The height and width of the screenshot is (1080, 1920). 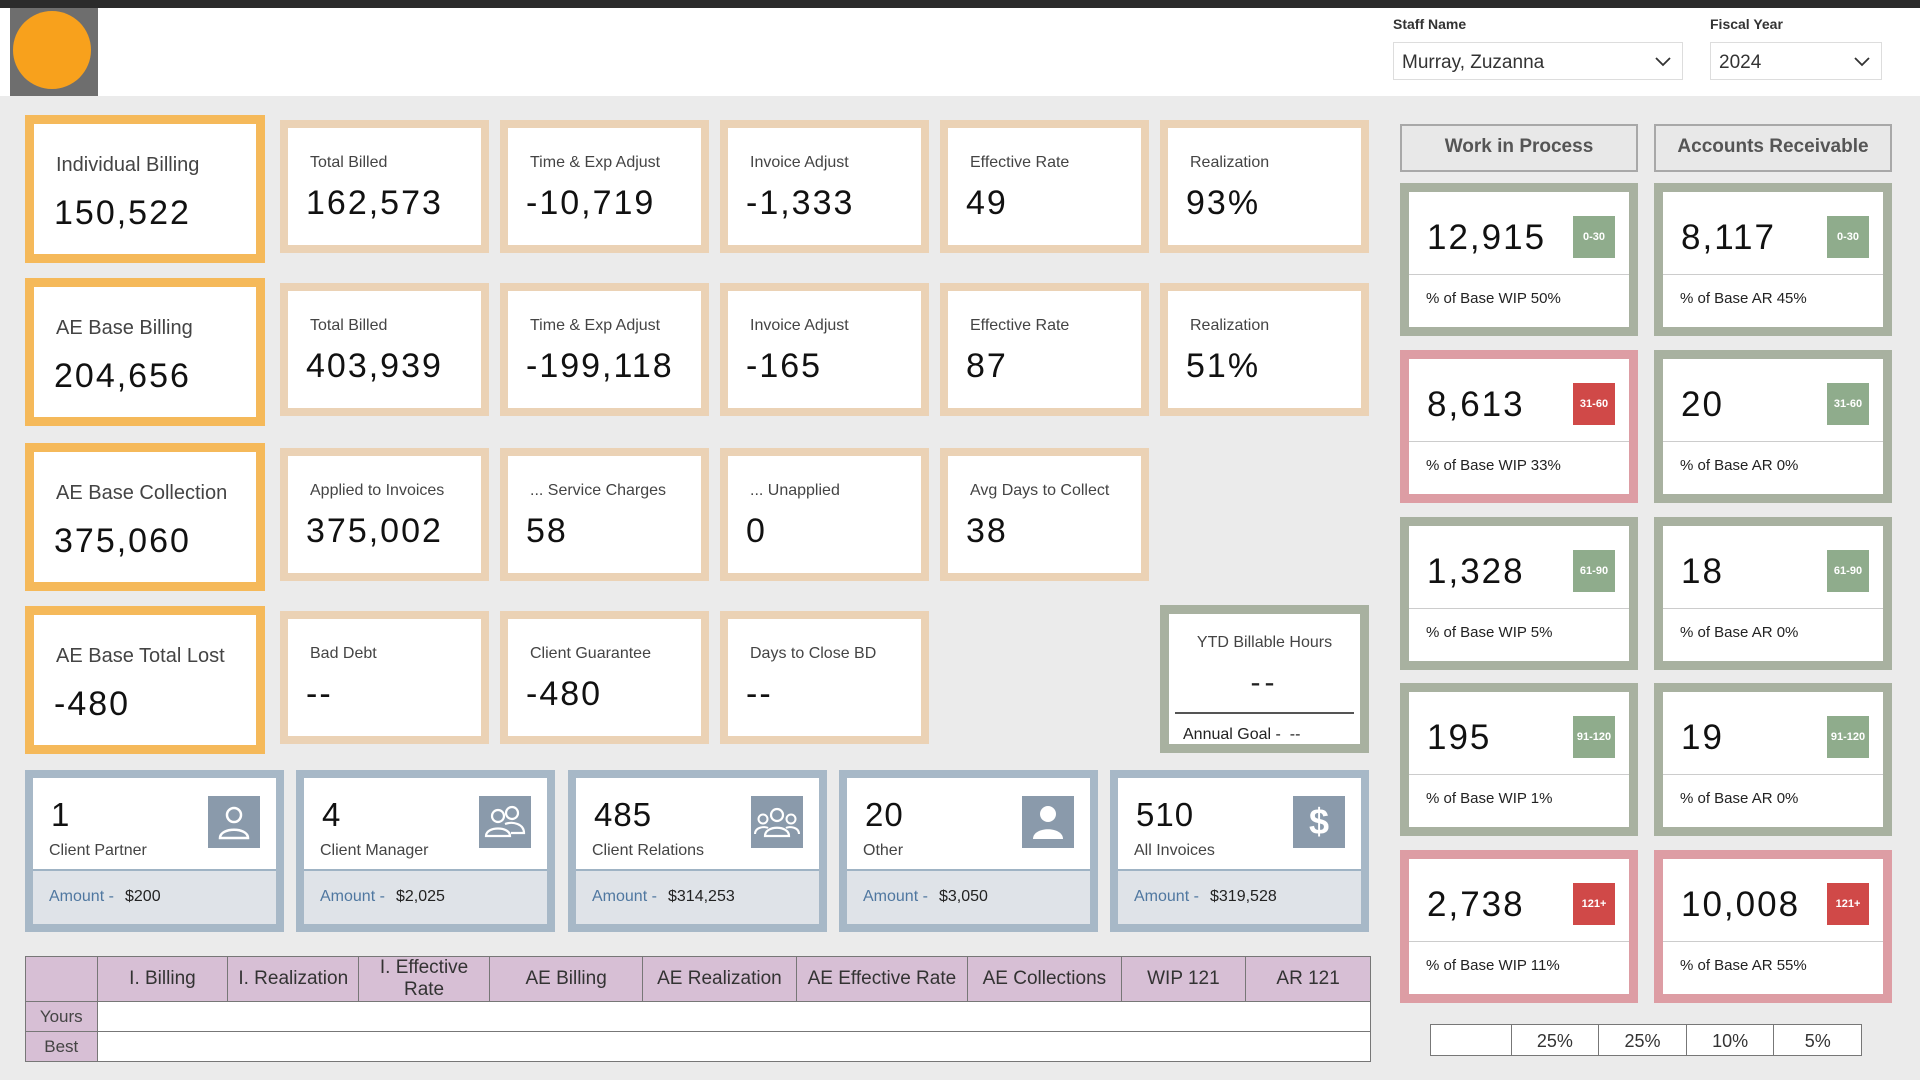 I want to click on kpi-main-card: AE Base Collection 375,060, so click(x=145, y=517).